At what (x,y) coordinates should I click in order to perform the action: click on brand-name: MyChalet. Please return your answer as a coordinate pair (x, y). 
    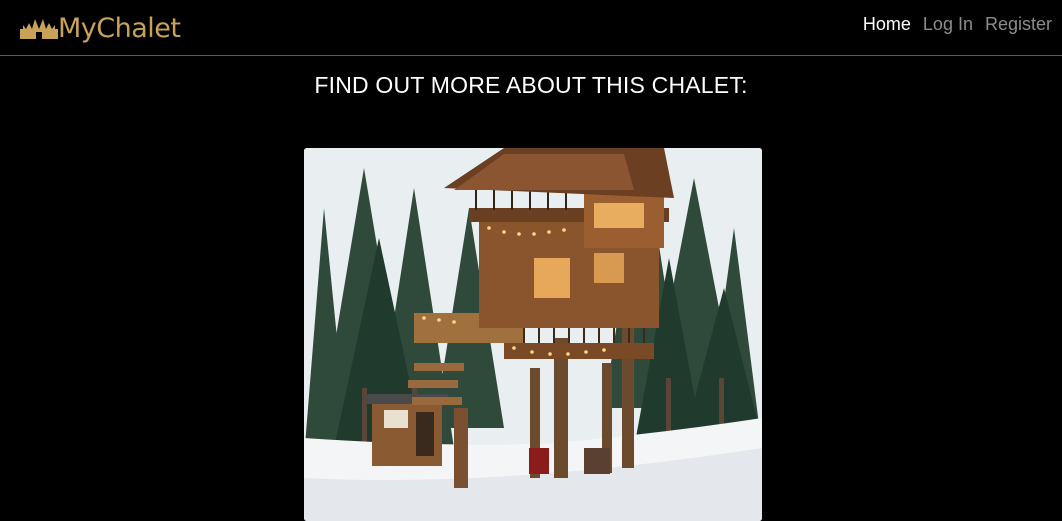
    Looking at the image, I should click on (119, 28).